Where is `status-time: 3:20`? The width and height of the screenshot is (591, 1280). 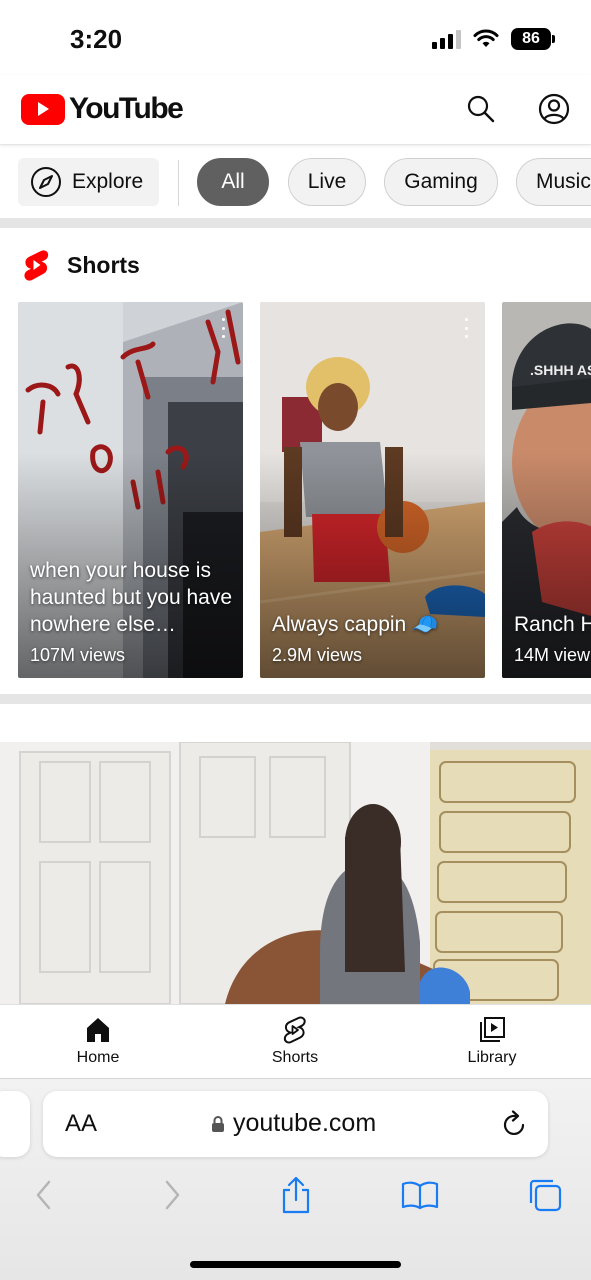 status-time: 3:20 is located at coordinates (96, 39).